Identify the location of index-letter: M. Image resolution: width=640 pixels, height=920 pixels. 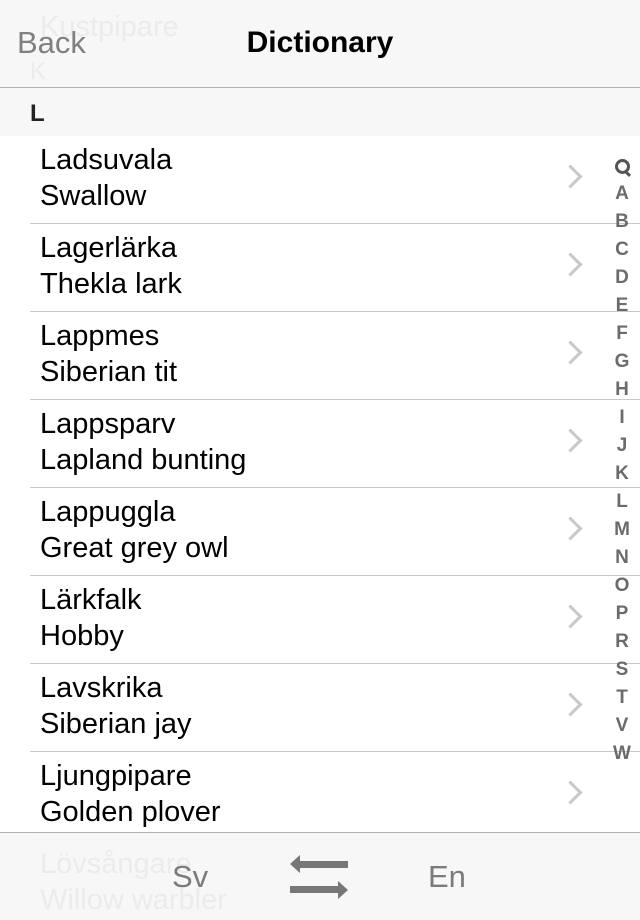
(622, 530).